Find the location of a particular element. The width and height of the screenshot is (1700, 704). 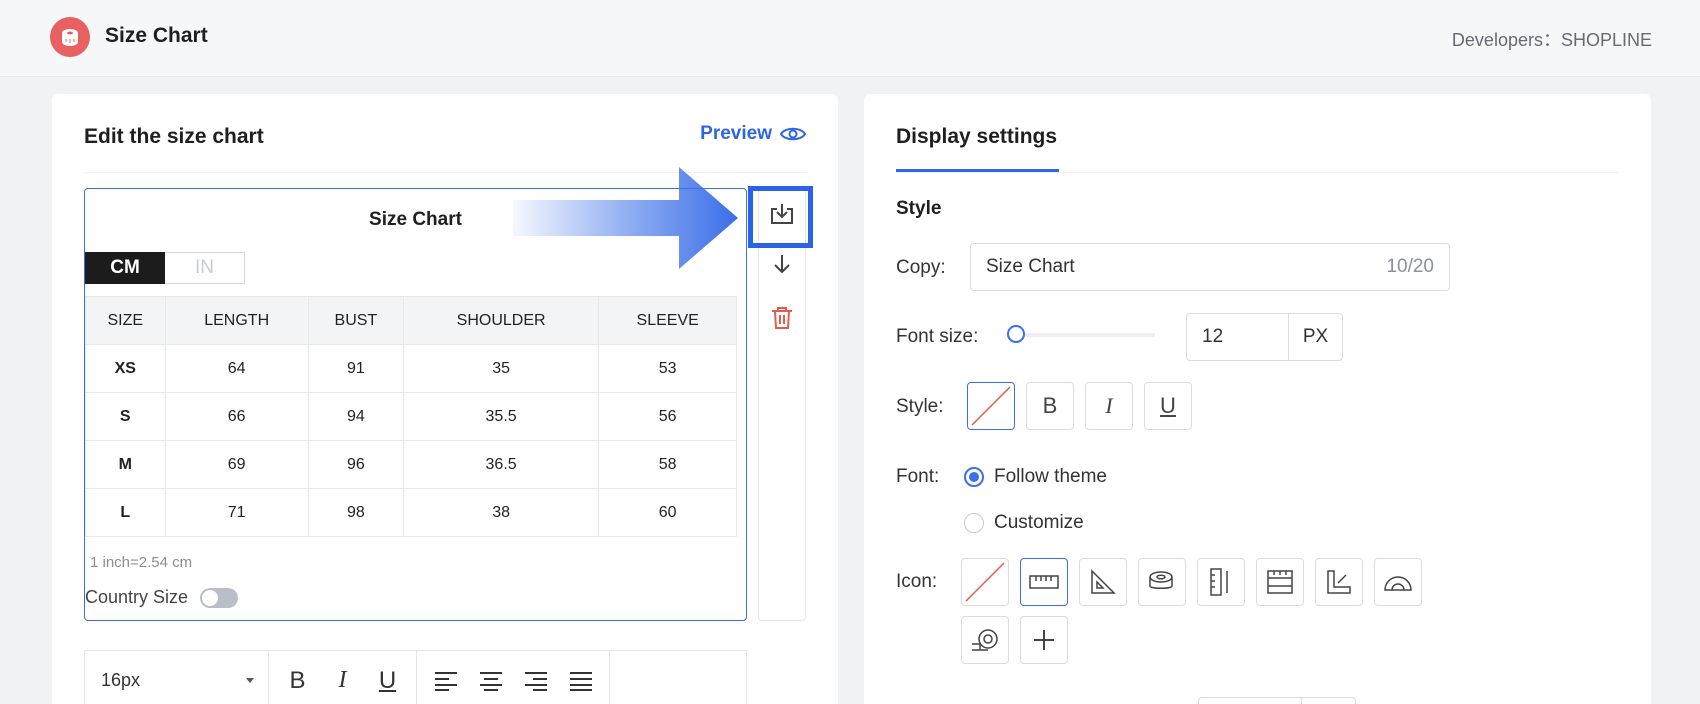

table-row: XS 64 91 35 53 is located at coordinates (411, 368).